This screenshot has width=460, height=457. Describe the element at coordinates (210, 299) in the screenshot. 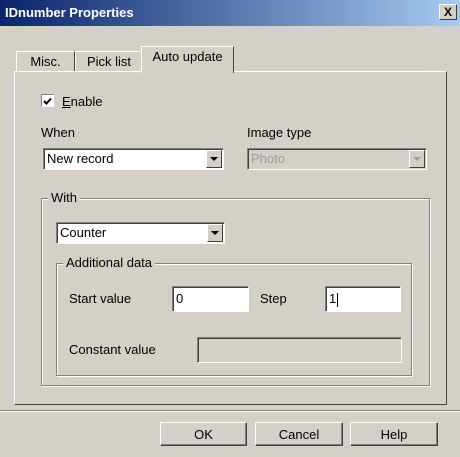

I see `start-value-input: 0` at that location.